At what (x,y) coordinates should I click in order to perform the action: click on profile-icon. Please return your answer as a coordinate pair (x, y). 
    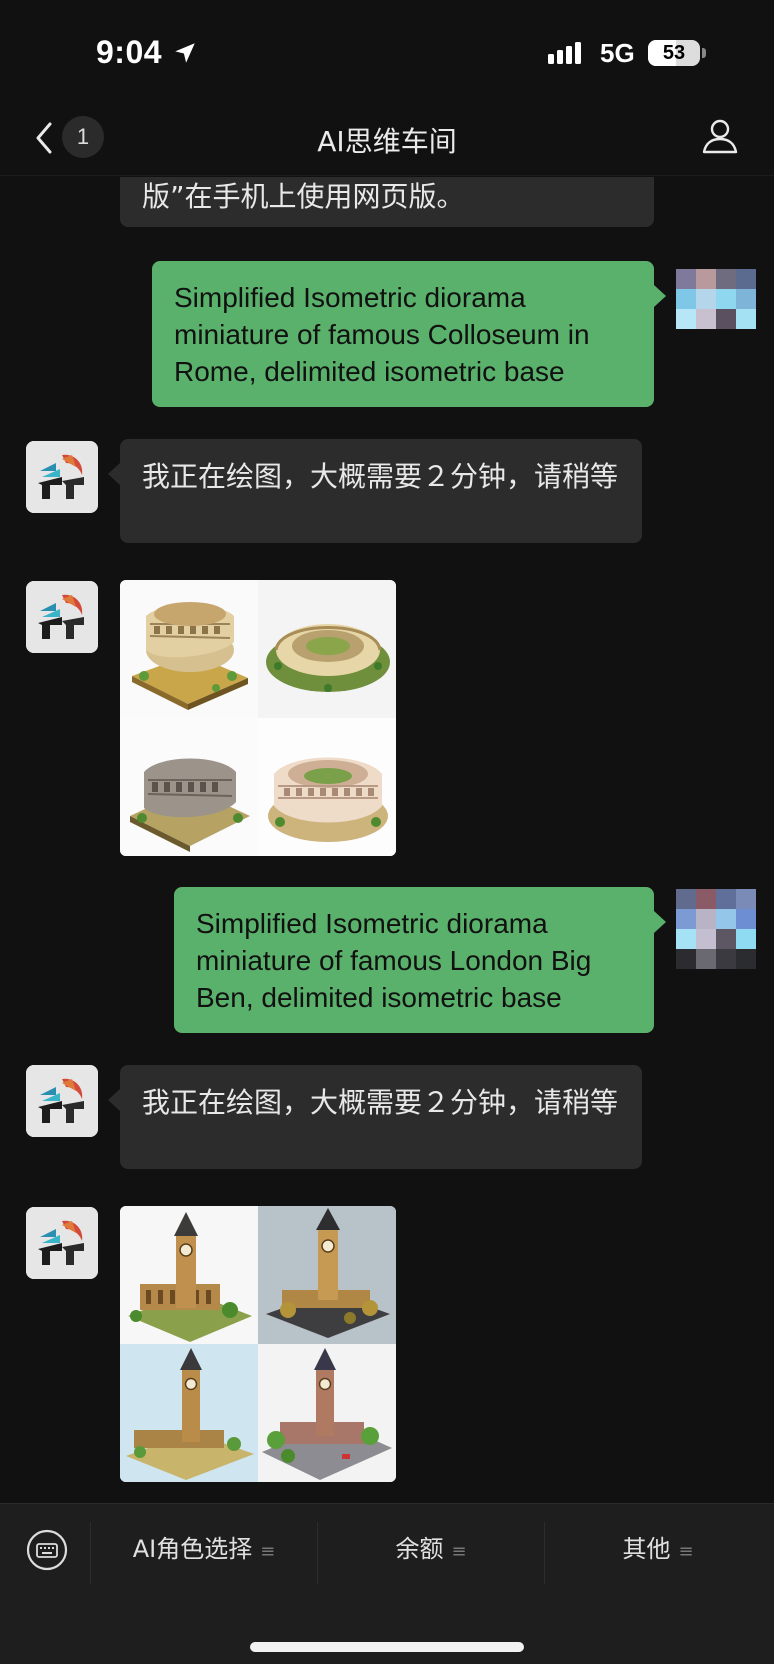
    Looking at the image, I should click on (720, 136).